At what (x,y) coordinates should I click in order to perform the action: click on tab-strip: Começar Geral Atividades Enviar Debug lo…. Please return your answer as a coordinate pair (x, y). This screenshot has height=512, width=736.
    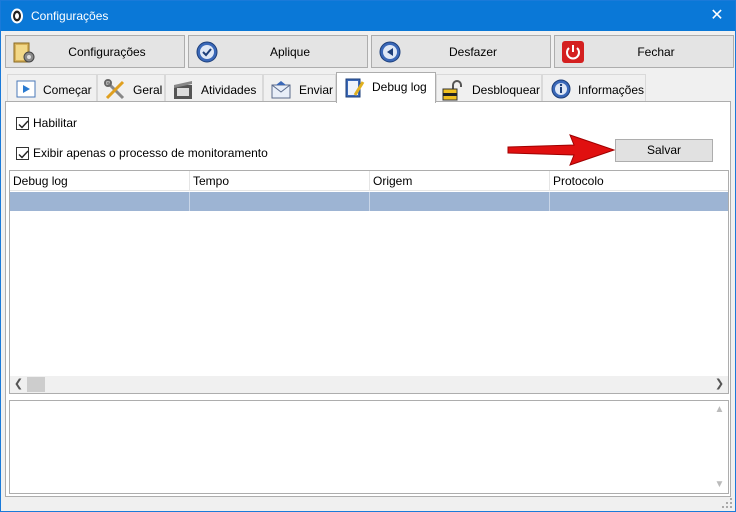
    Looking at the image, I should click on (368, 87).